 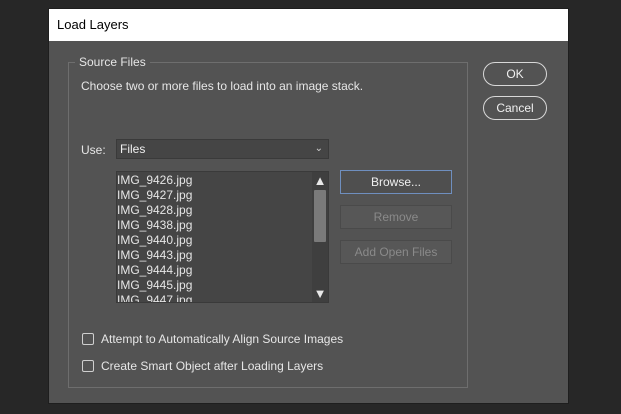 I want to click on scrollbar-thumb, so click(x=320, y=216).